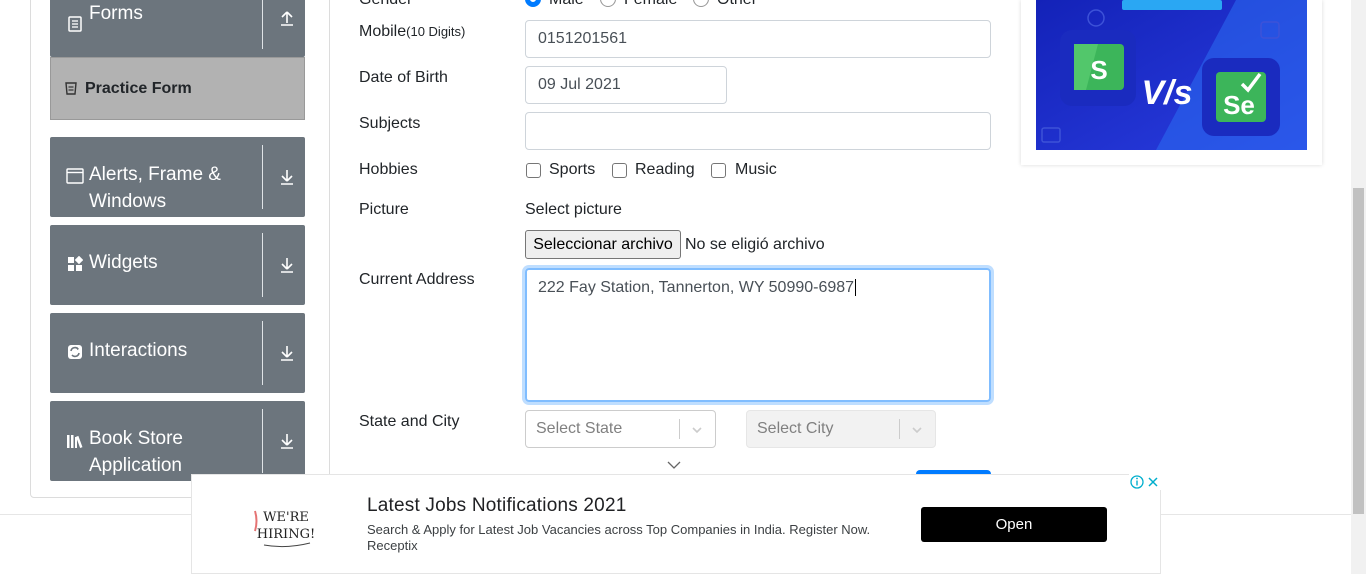 This screenshot has height=574, width=1366. Describe the element at coordinates (856, 287) in the screenshot. I see `text-cursor` at that location.